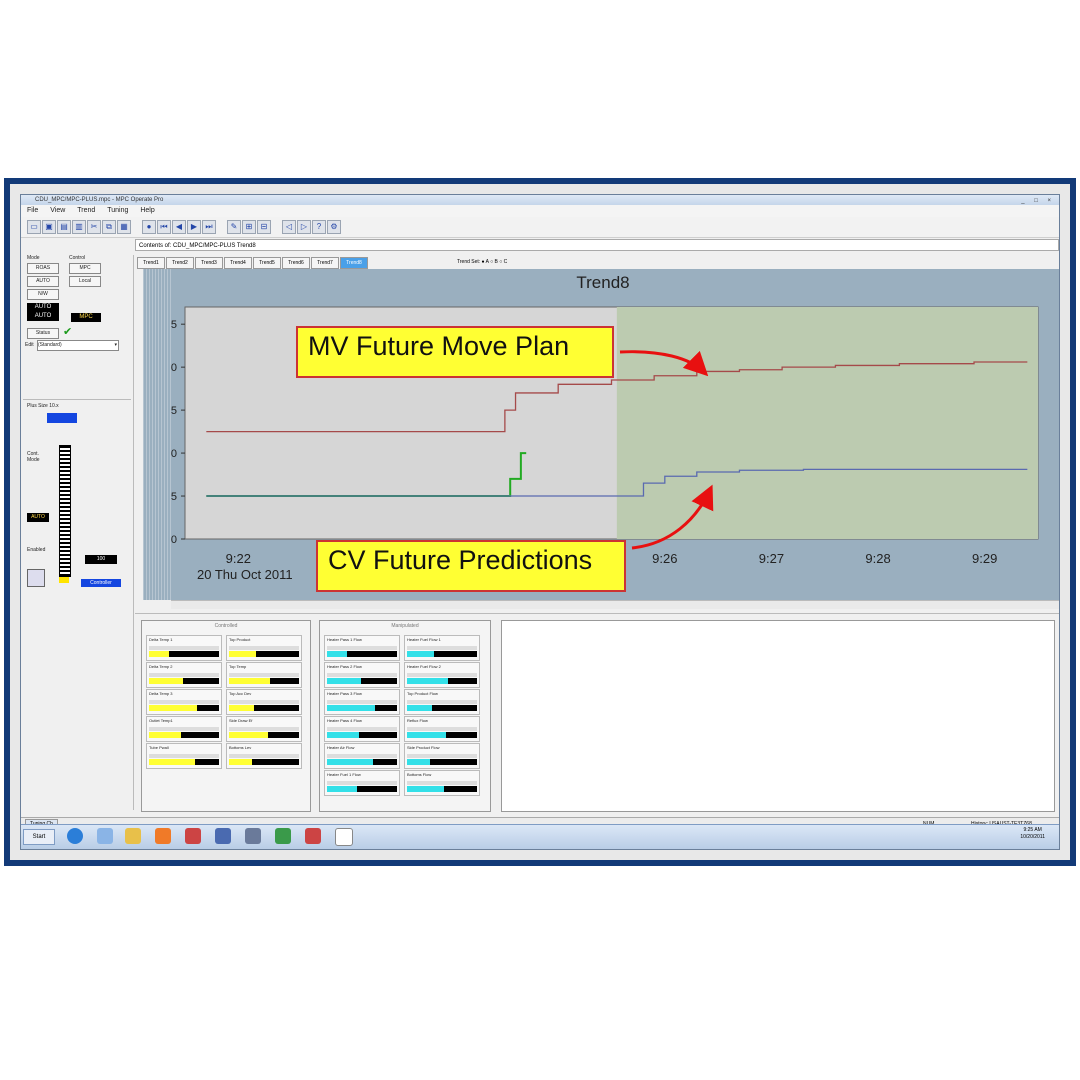 This screenshot has height=1080, width=1080. Describe the element at coordinates (672, 517) in the screenshot. I see `cv-arrow` at that location.